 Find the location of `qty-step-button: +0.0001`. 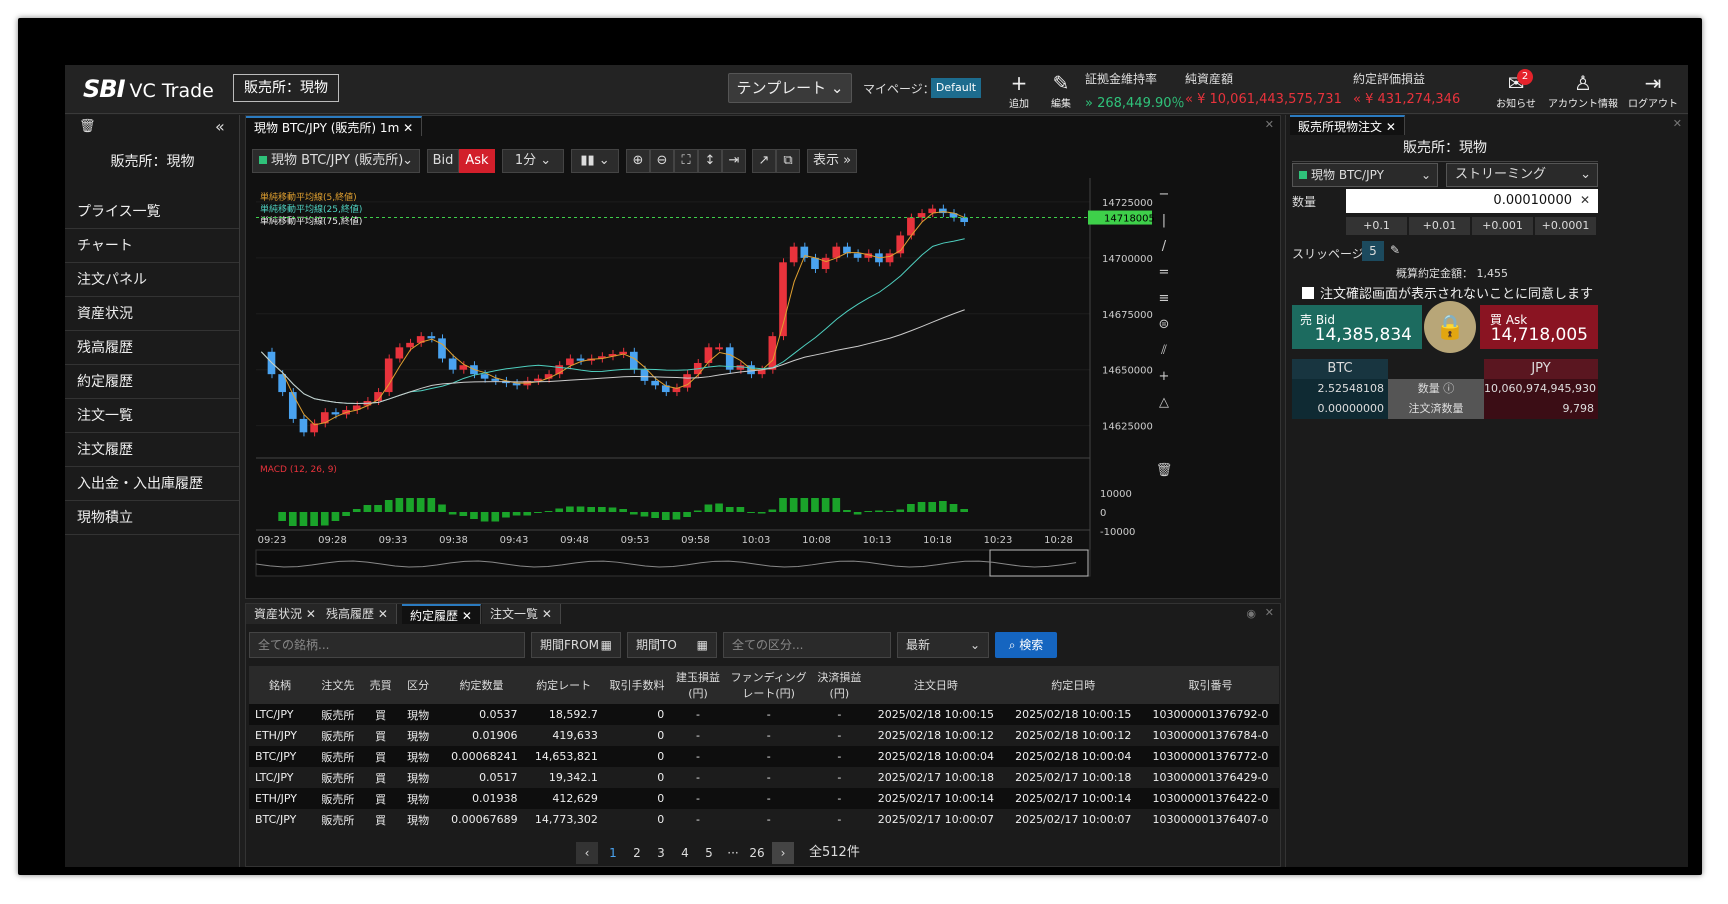

qty-step-button: +0.0001 is located at coordinates (1565, 226).